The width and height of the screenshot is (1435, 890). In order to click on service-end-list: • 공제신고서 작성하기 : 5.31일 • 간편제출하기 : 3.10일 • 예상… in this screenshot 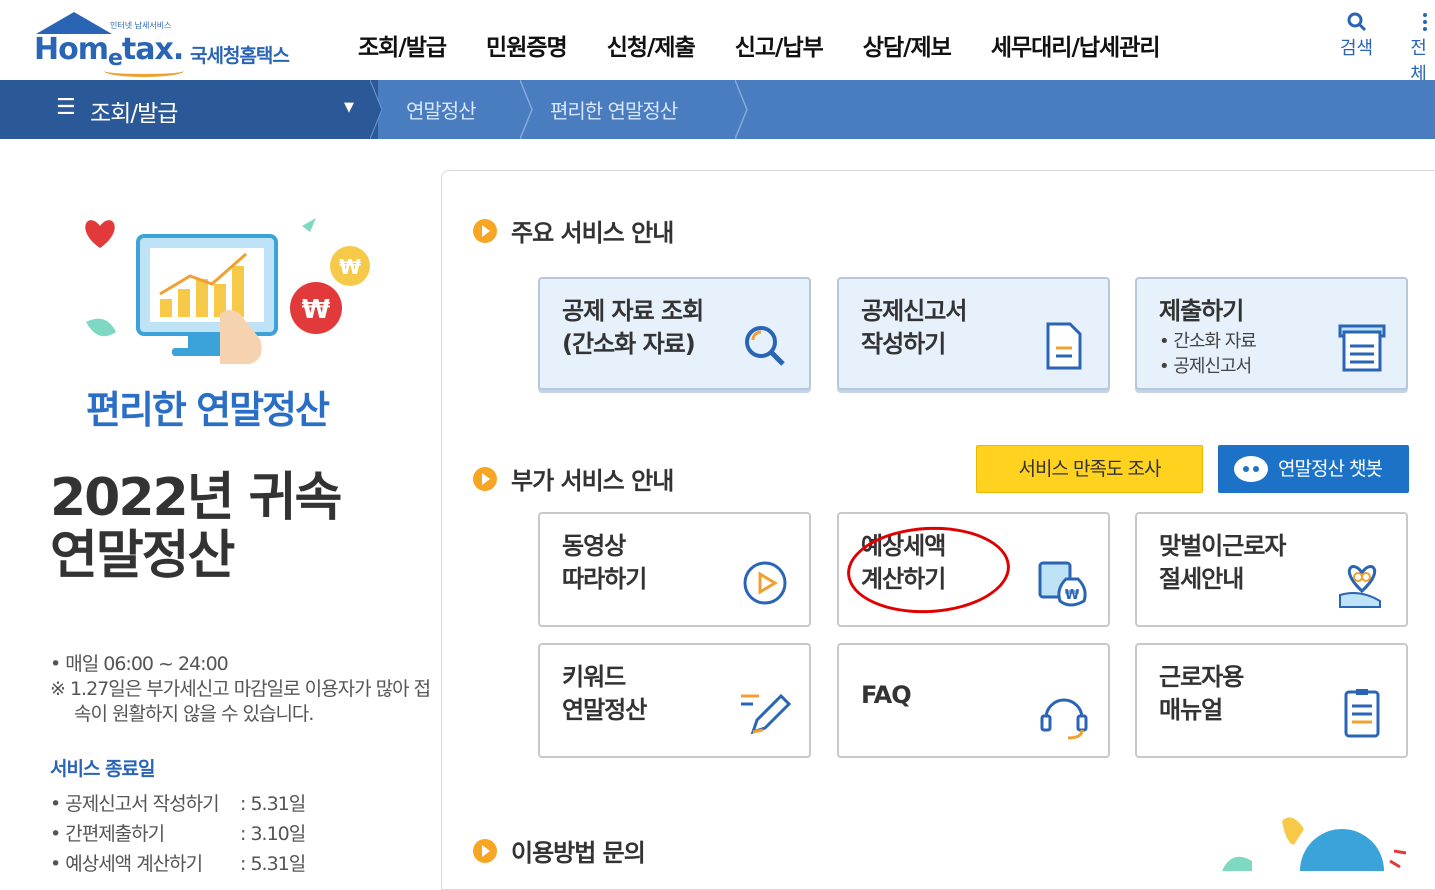, I will do `click(178, 834)`.